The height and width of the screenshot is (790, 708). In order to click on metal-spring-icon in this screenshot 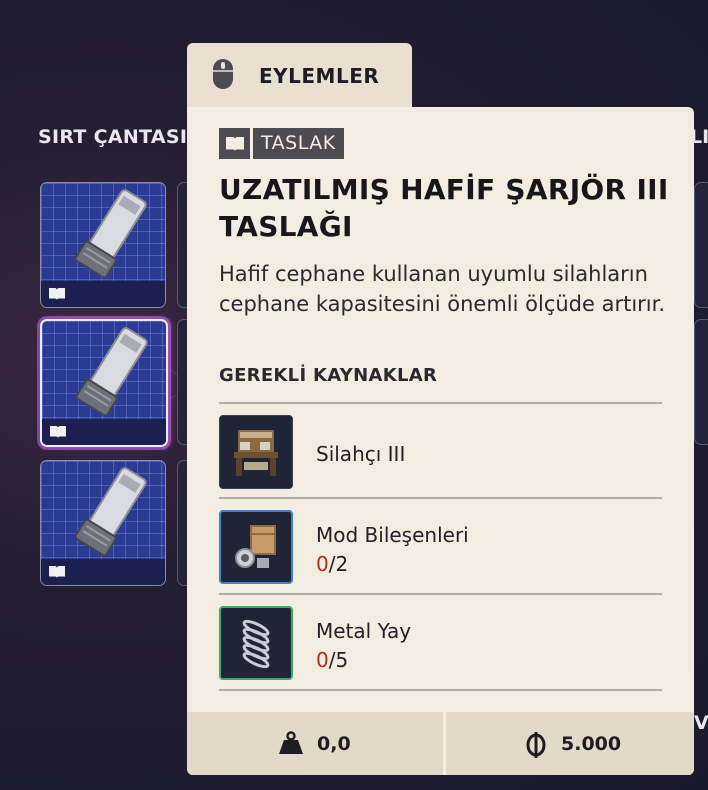, I will do `click(256, 643)`.